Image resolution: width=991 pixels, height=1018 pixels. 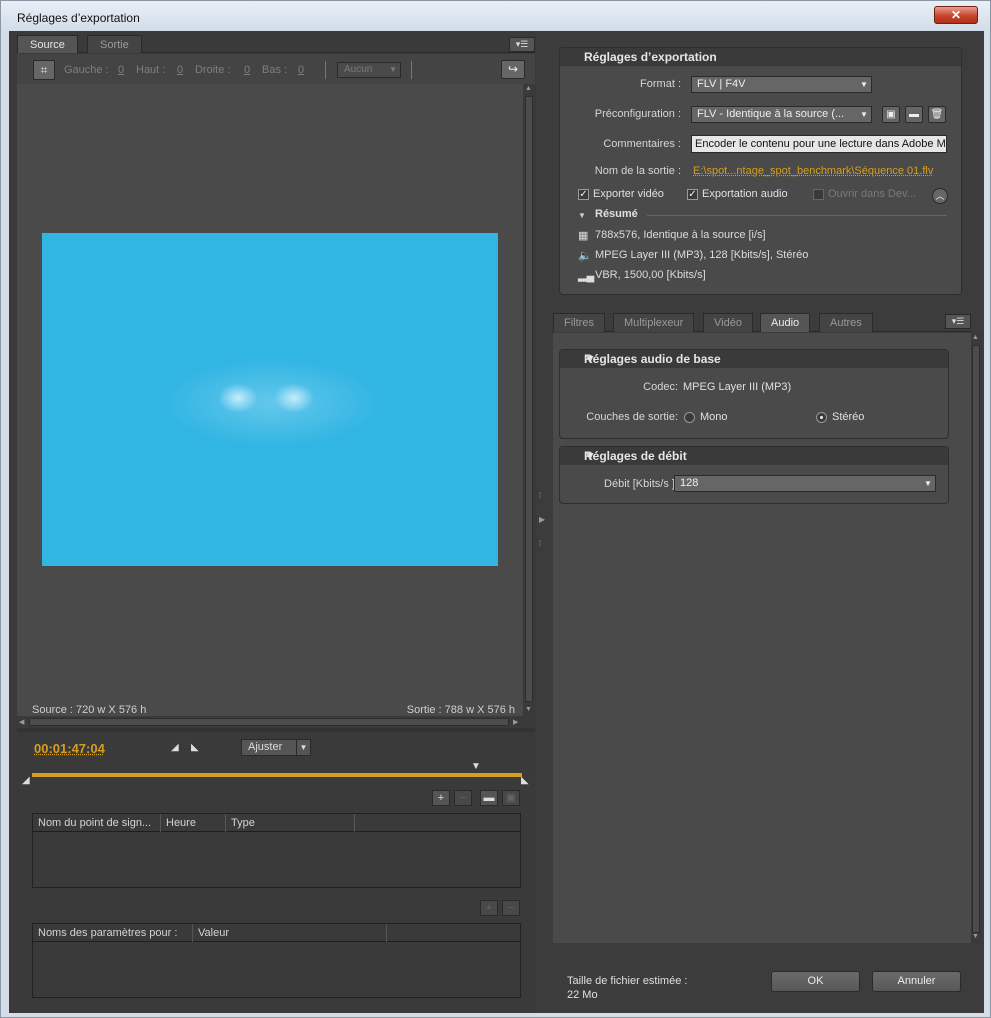 What do you see at coordinates (541, 522) in the screenshot?
I see `panel-splitter: ⁞ ▶ ⁞` at bounding box center [541, 522].